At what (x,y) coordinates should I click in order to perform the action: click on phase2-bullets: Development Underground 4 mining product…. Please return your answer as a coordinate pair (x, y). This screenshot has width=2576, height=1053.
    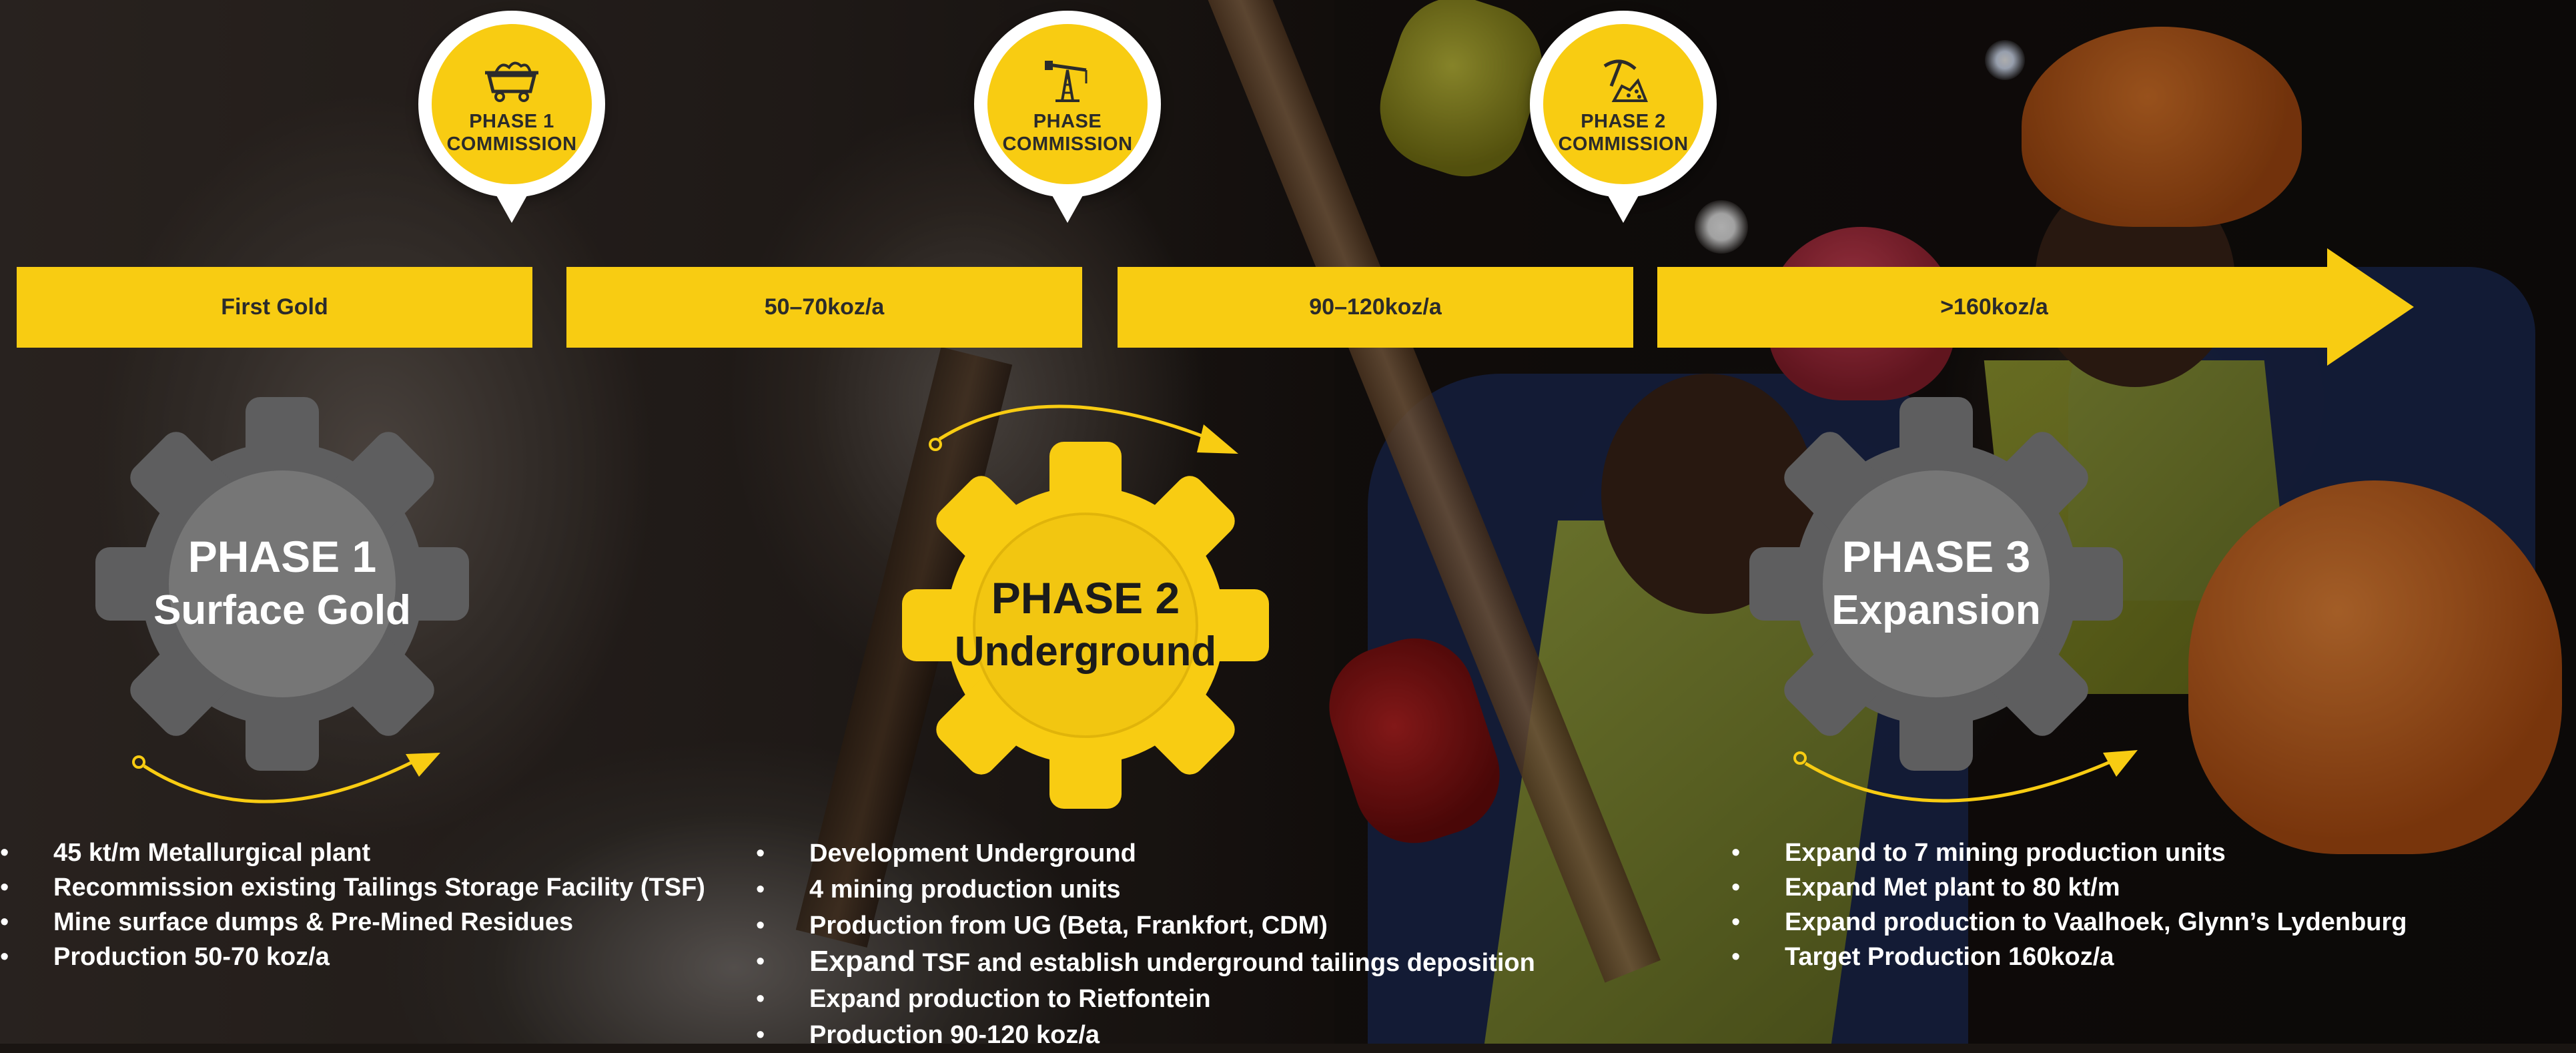
    Looking at the image, I should click on (1229, 944).